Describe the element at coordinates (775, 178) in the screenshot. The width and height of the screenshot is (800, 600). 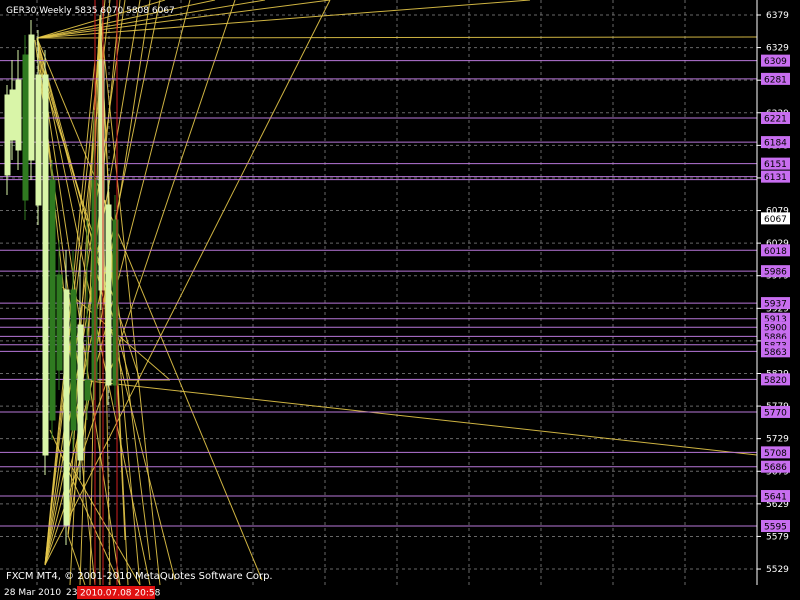
I see `level-badge-label: 6131` at that location.